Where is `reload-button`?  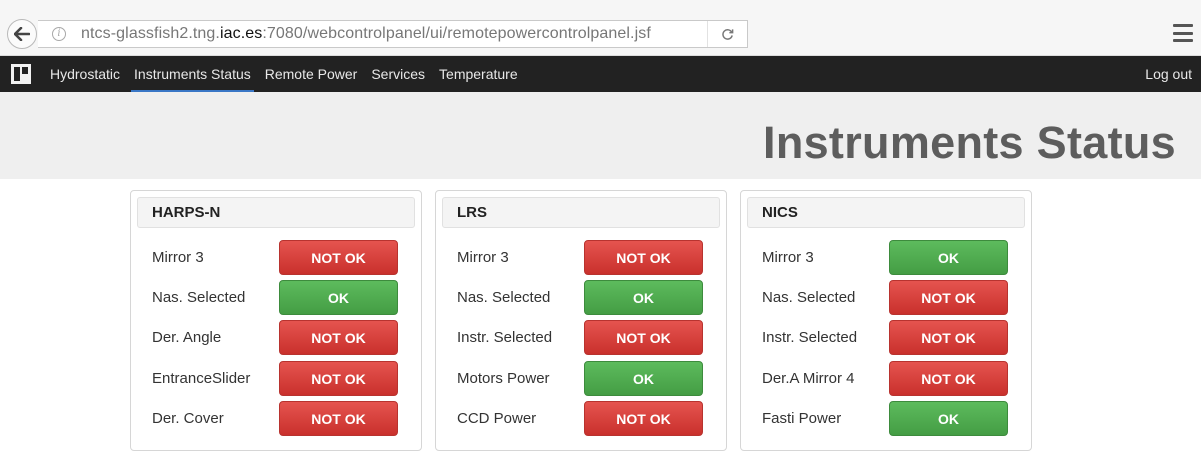 reload-button is located at coordinates (727, 34).